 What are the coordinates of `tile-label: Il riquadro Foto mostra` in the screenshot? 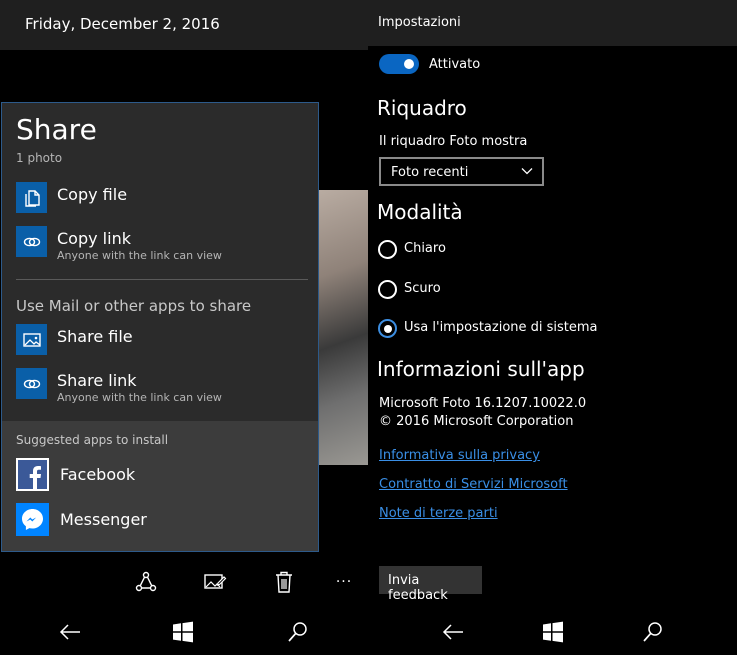 It's located at (453, 141).